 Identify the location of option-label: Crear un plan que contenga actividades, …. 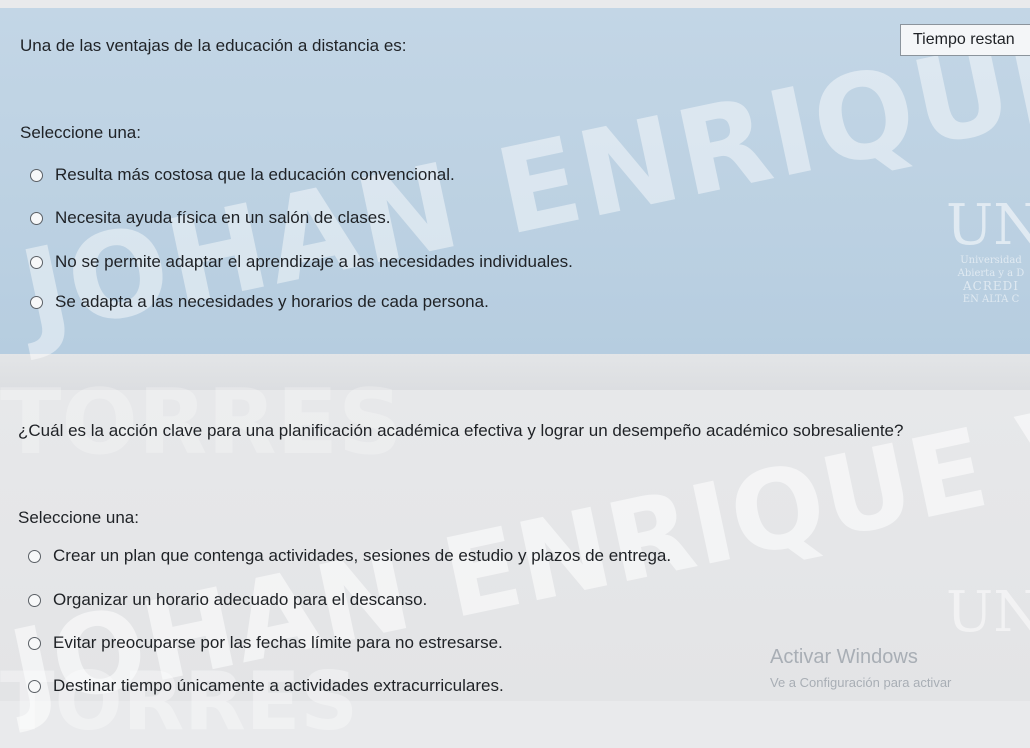
(362, 555).